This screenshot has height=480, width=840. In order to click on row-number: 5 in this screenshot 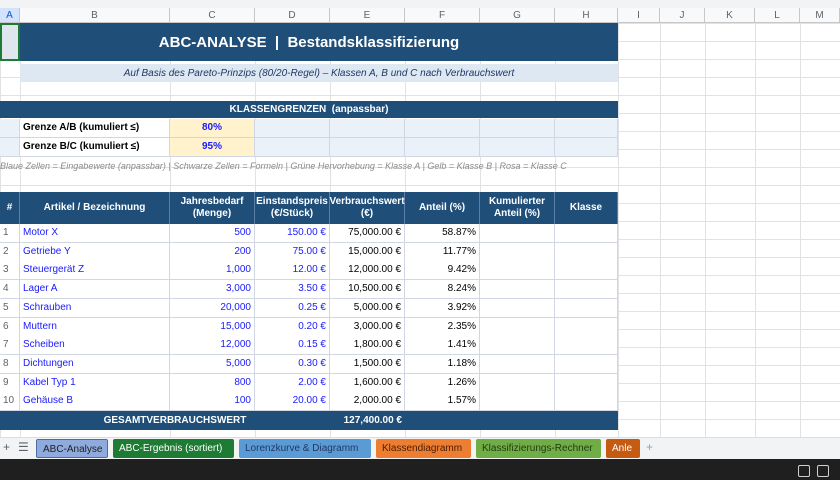, I will do `click(10, 308)`.